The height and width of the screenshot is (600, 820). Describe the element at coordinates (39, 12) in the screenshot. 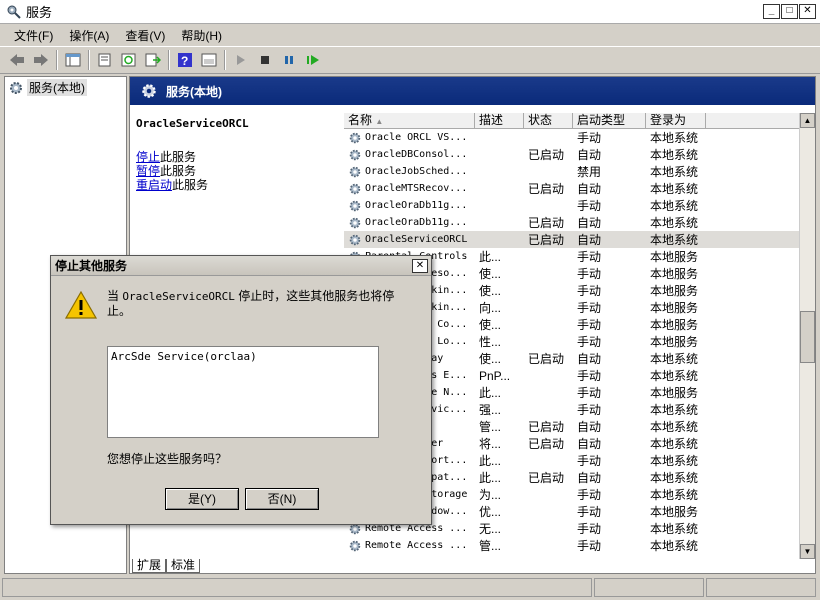

I see `window-title: 服务` at that location.